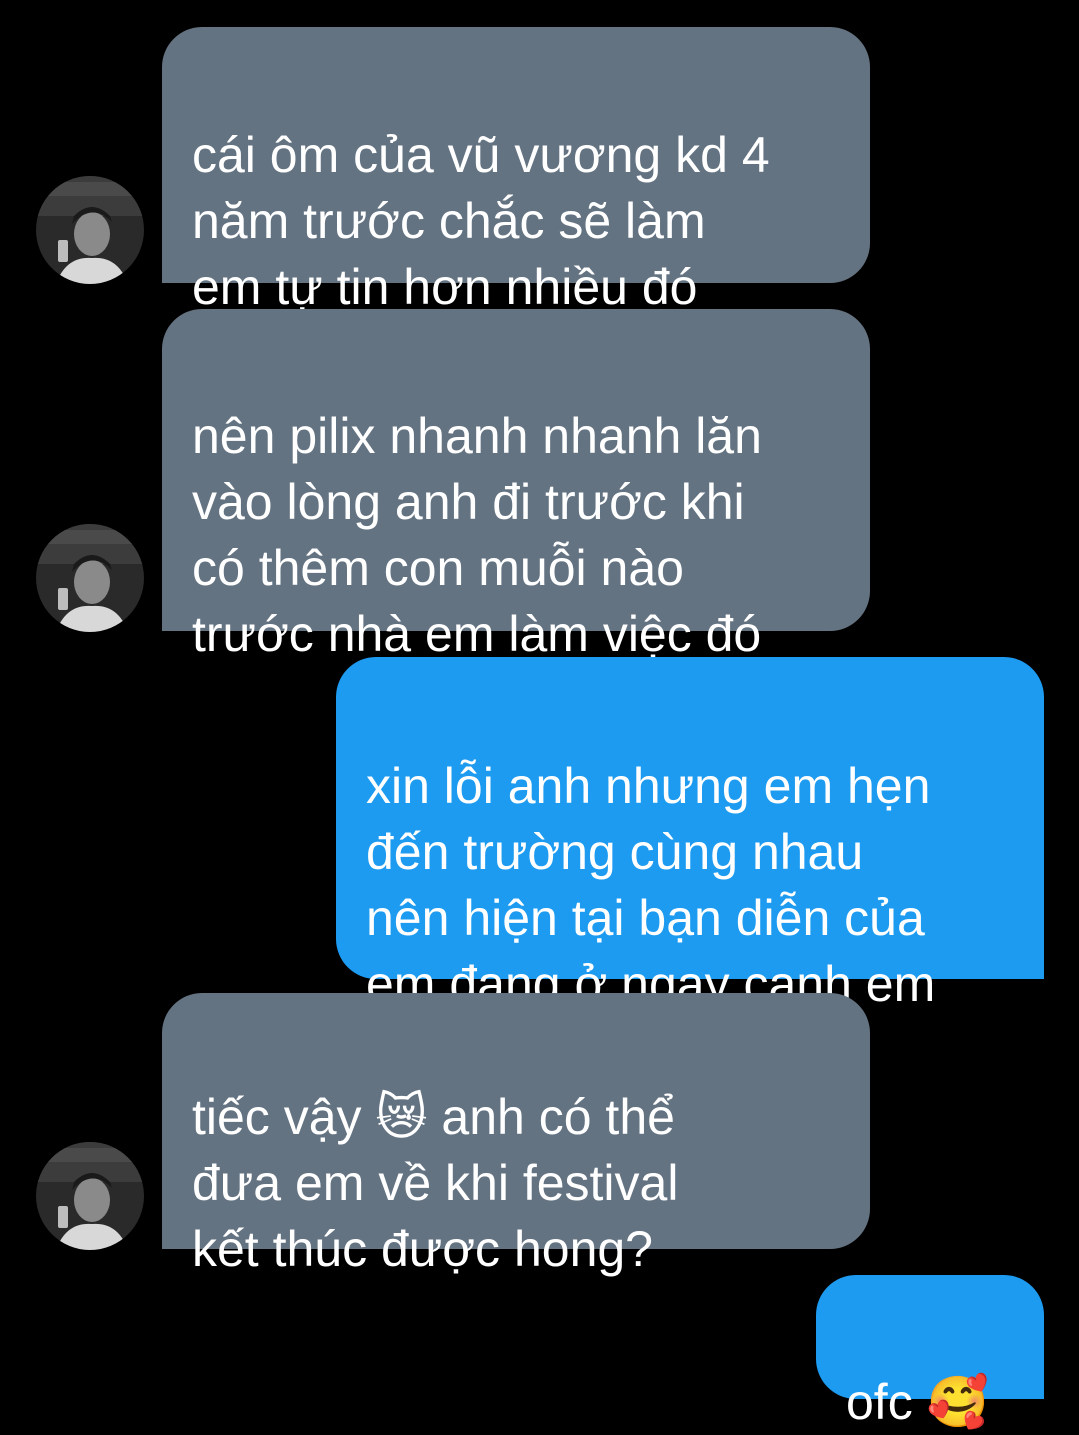 Image resolution: width=1079 pixels, height=1435 pixels. I want to click on message-text: ofc 🥰, so click(917, 1402).